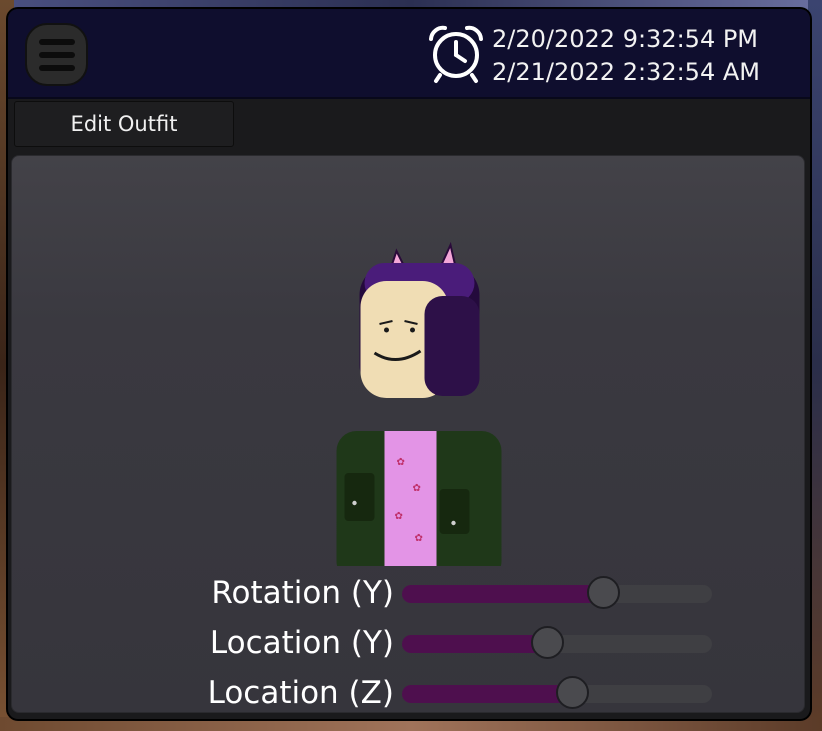 This screenshot has height=731, width=822. I want to click on rotation-y-slider, so click(557, 592).